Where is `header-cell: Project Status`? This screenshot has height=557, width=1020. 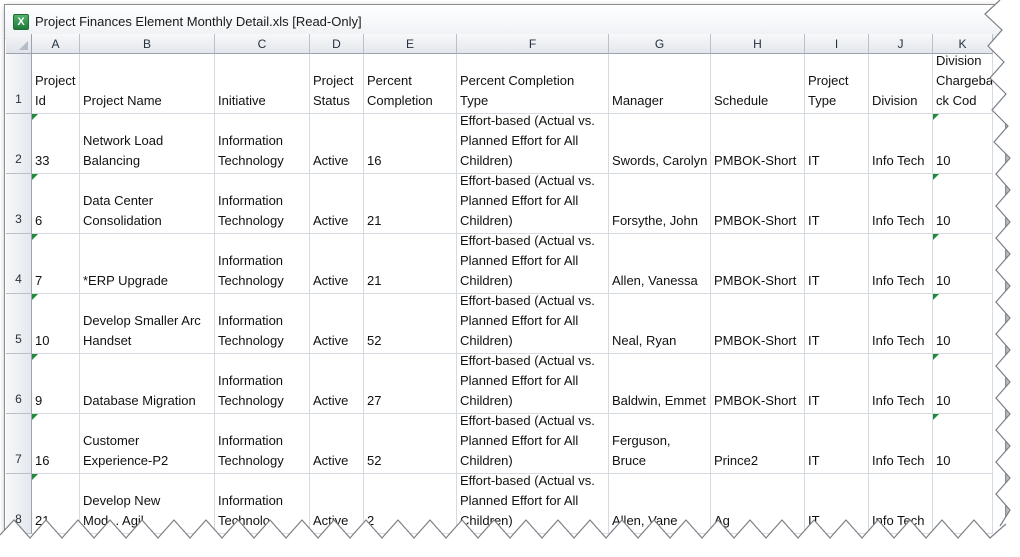
header-cell: Project Status is located at coordinates (337, 84).